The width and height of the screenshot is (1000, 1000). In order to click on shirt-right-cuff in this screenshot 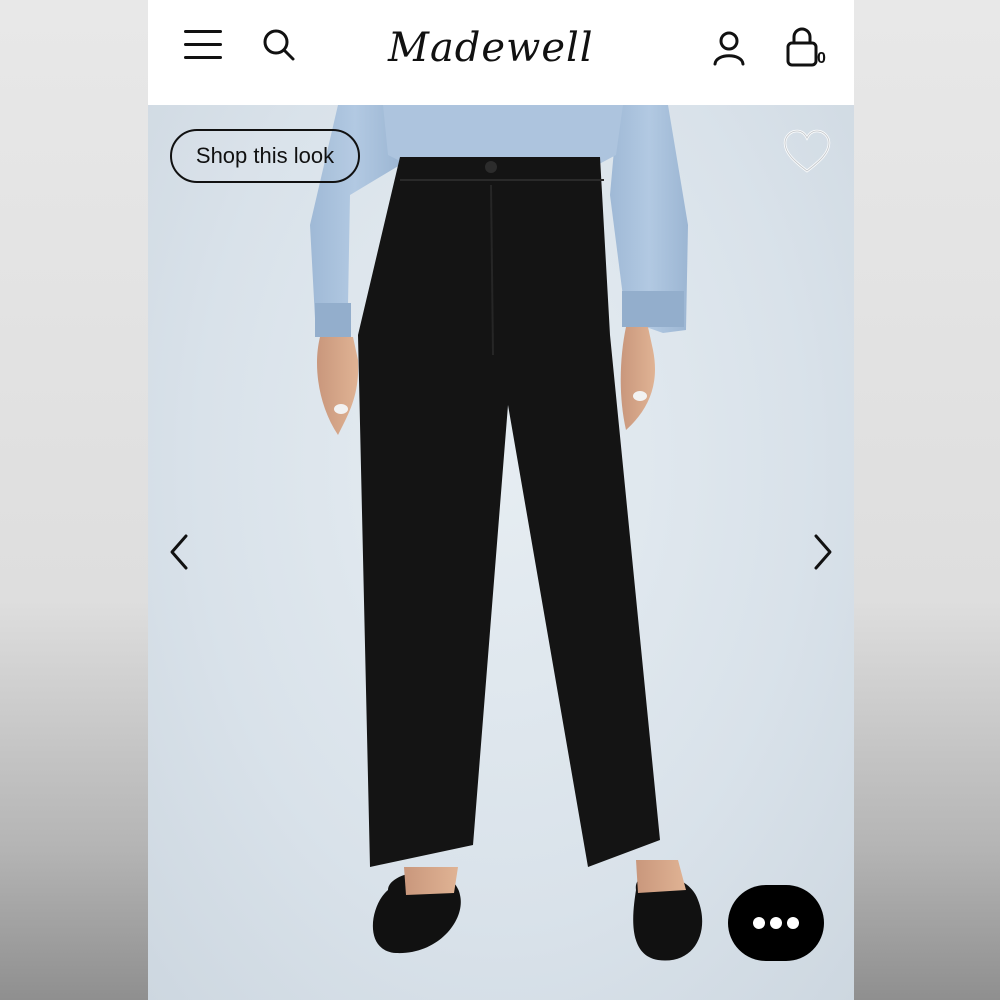, I will do `click(653, 309)`.